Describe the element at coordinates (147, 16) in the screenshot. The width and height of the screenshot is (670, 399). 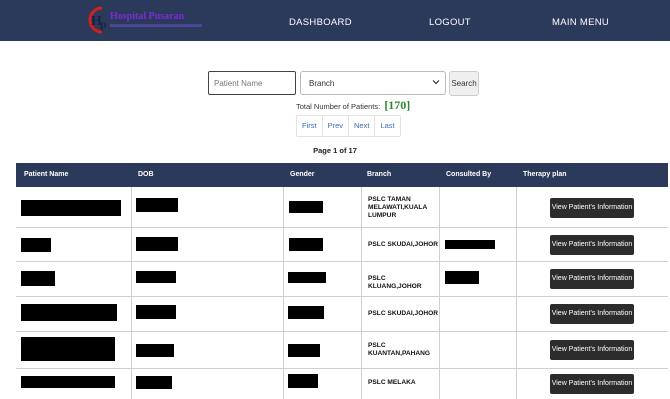
I see `logo-title: Hospital Pusaran` at that location.